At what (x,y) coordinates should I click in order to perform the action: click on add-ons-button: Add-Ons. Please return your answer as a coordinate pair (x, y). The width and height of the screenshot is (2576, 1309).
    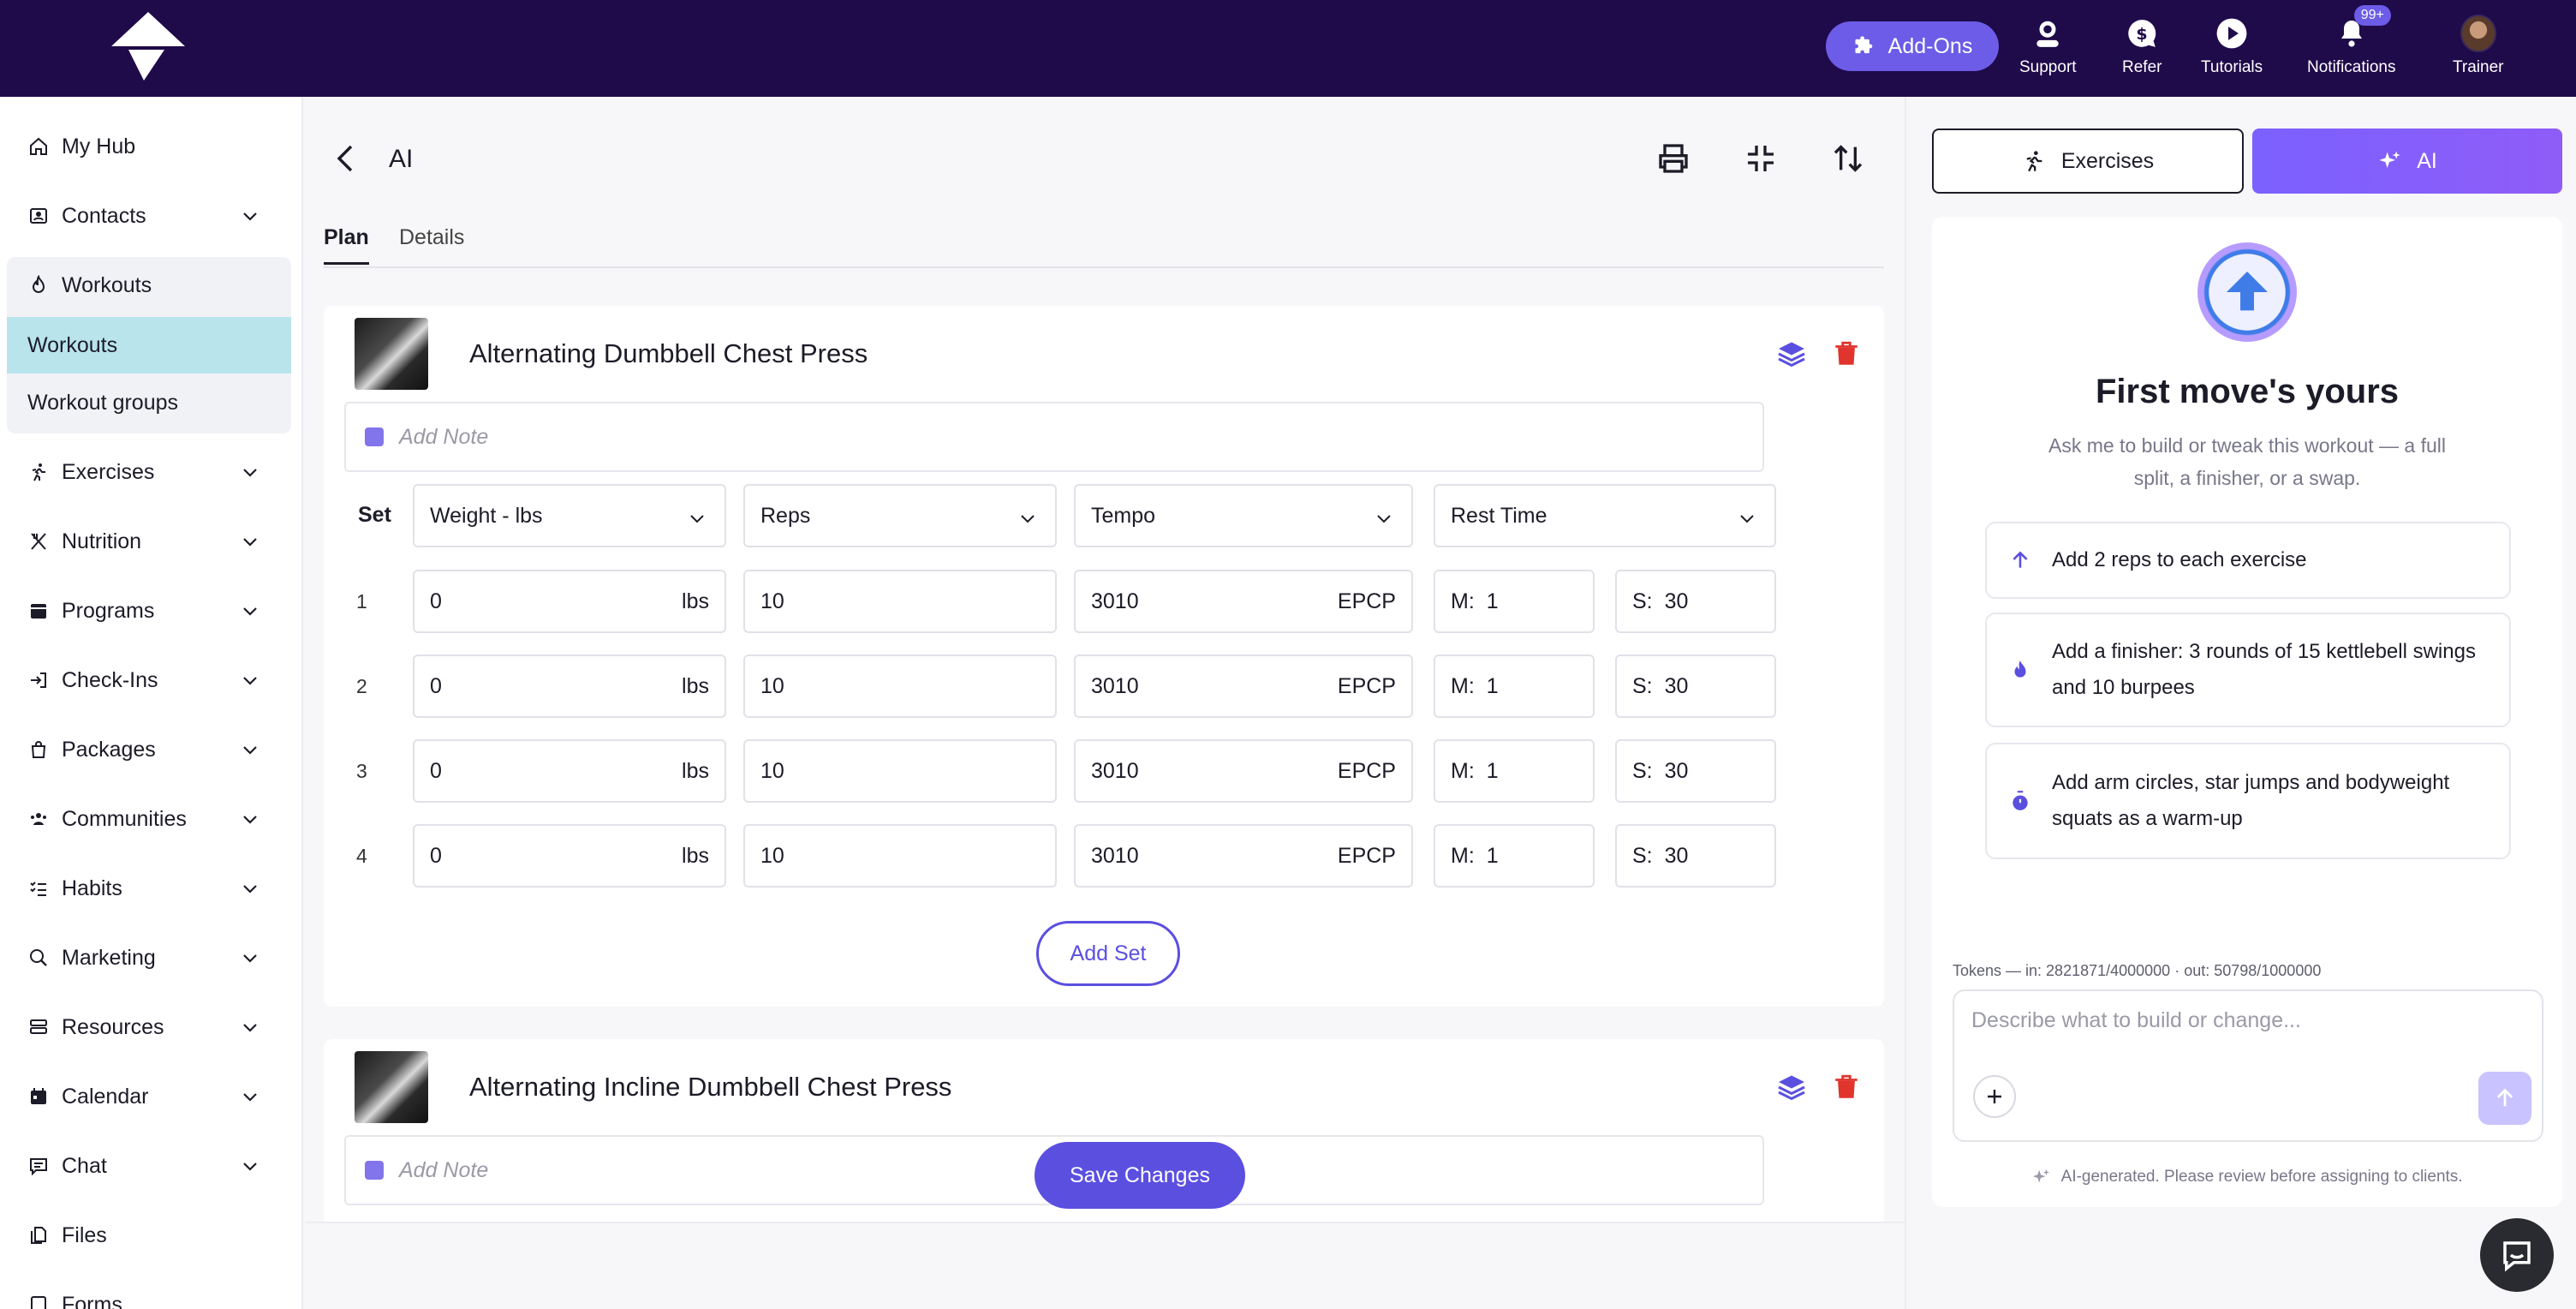
    Looking at the image, I should click on (1913, 46).